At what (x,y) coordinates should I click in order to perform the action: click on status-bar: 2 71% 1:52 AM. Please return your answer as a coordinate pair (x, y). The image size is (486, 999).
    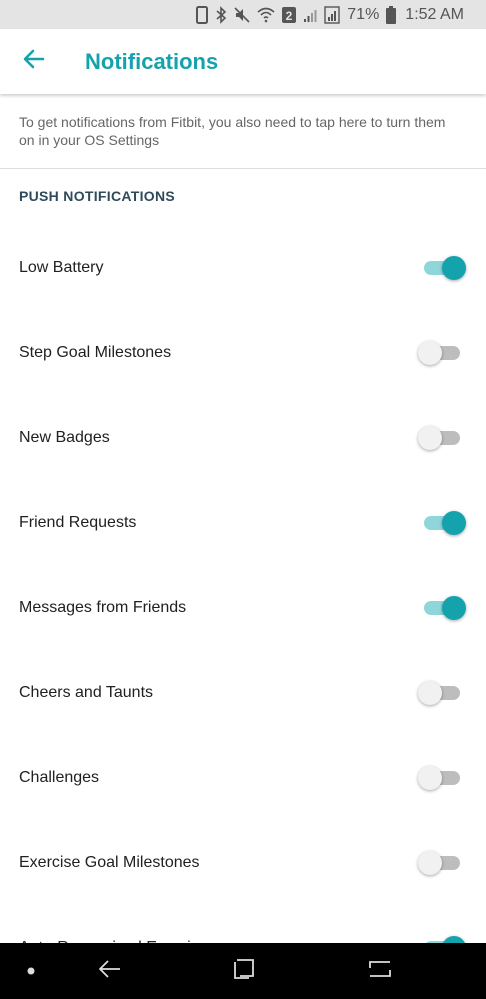
    Looking at the image, I should click on (243, 14).